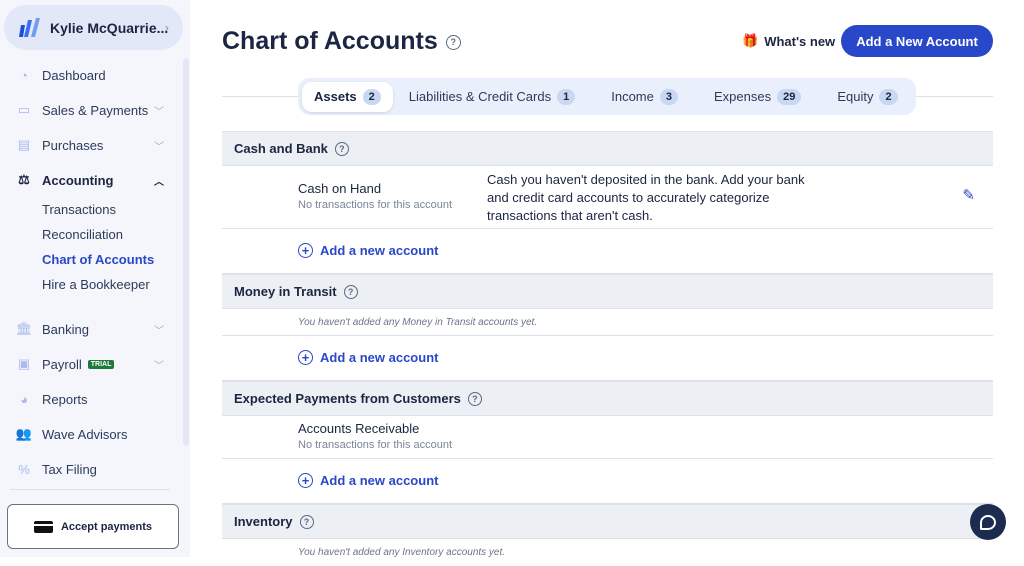 The height and width of the screenshot is (566, 1024). I want to click on sub-reconciliation: Reconciliation, so click(82, 234).